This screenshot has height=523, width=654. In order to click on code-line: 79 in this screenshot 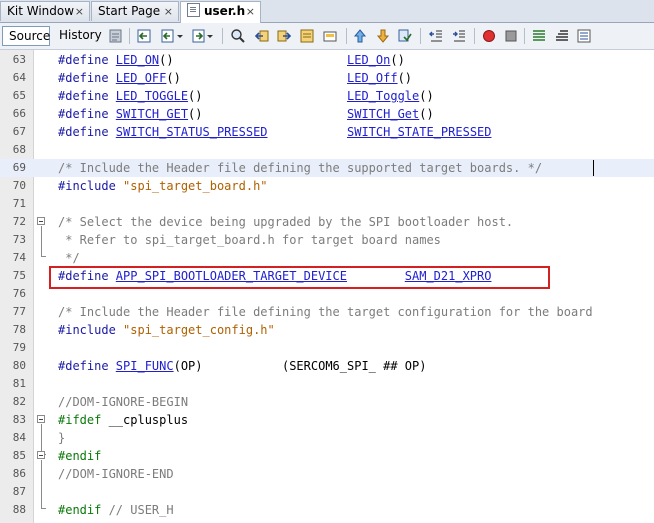, I will do `click(327, 348)`.